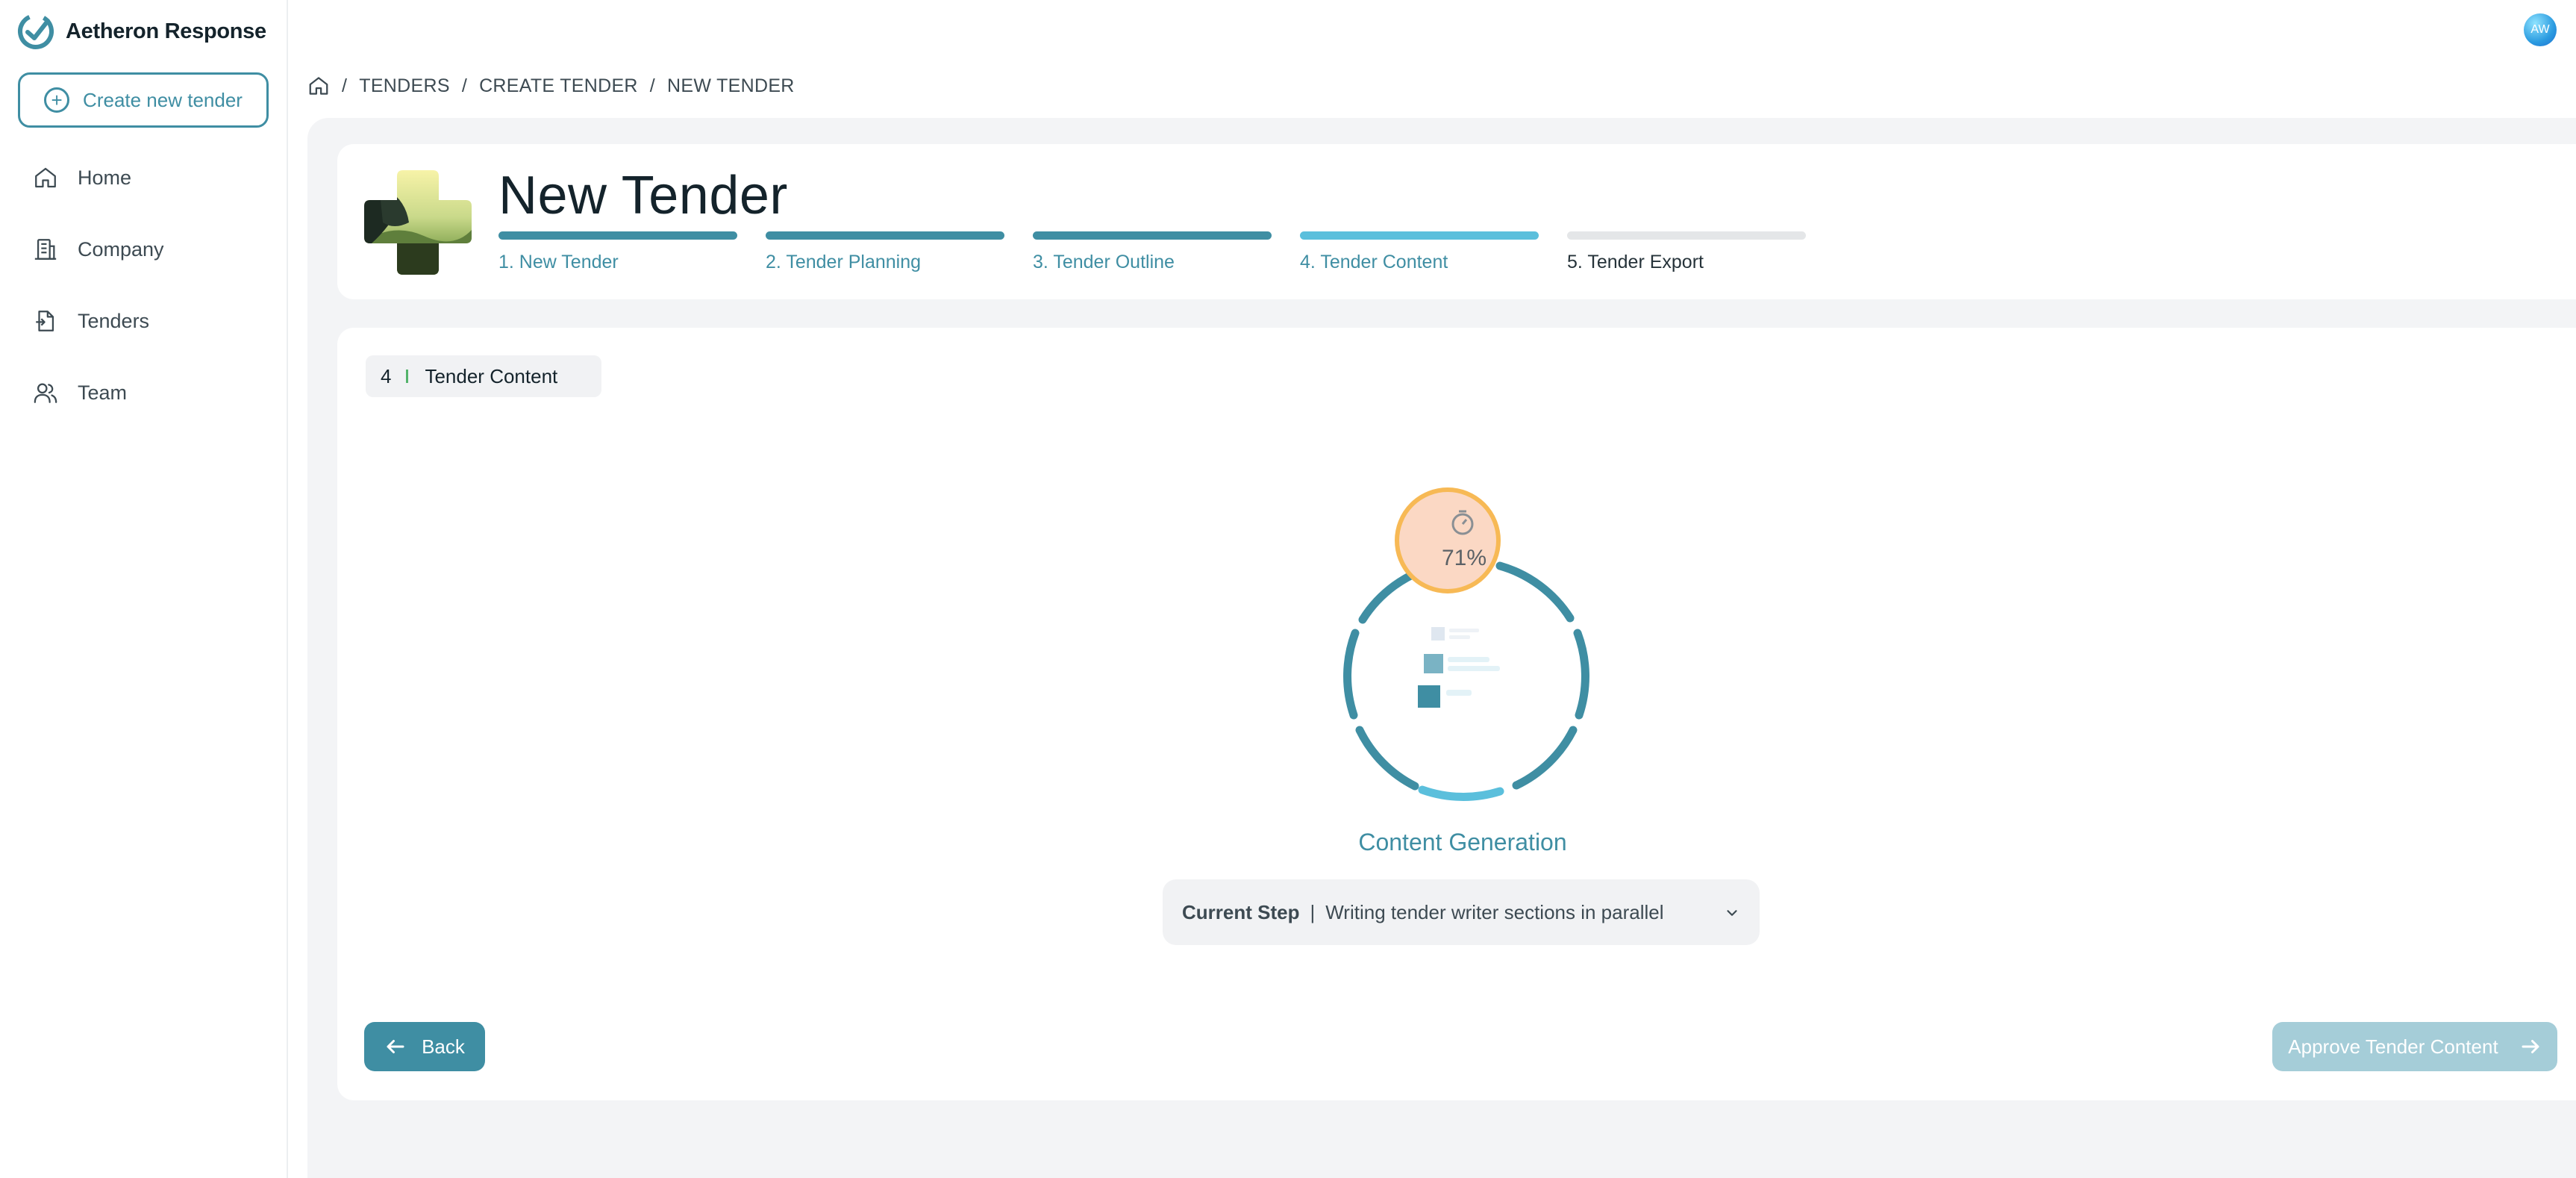 Image resolution: width=2576 pixels, height=1178 pixels. What do you see at coordinates (36, 31) in the screenshot?
I see `logo-check-icon` at bounding box center [36, 31].